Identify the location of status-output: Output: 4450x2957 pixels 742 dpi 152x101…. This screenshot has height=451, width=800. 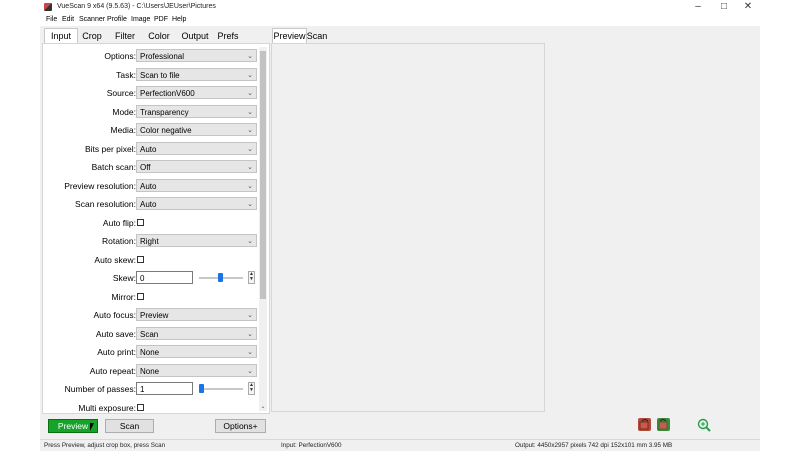
(594, 445).